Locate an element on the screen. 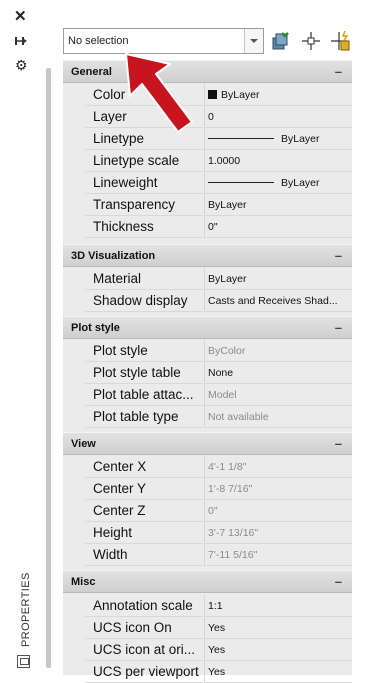 The width and height of the screenshot is (366, 683). property-value: 3'-7 13/16" is located at coordinates (233, 533).